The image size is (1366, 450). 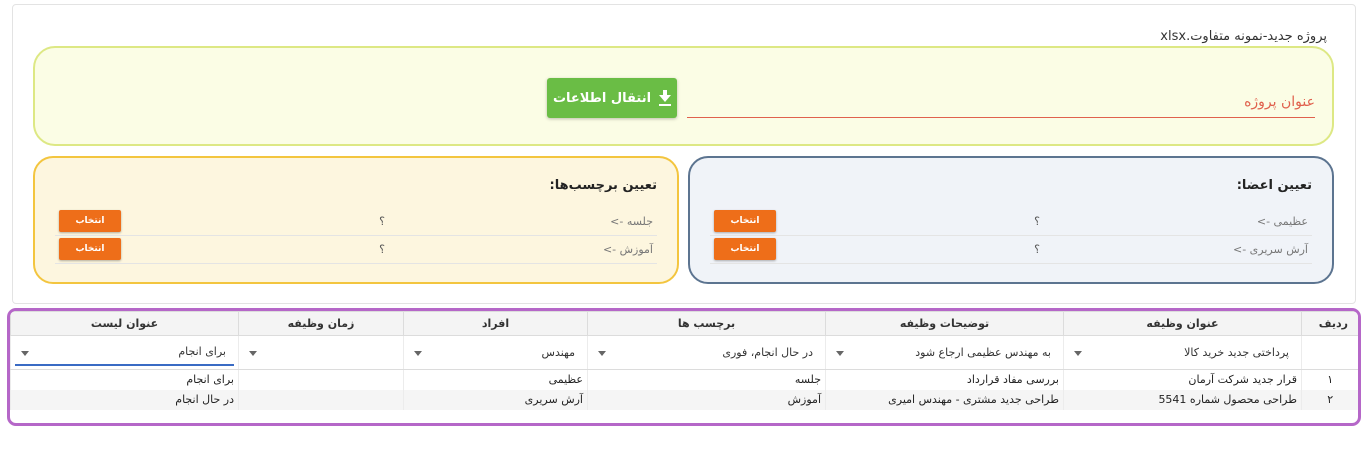 What do you see at coordinates (202, 351) in the screenshot?
I see `list-title-select-value: برای انجام` at bounding box center [202, 351].